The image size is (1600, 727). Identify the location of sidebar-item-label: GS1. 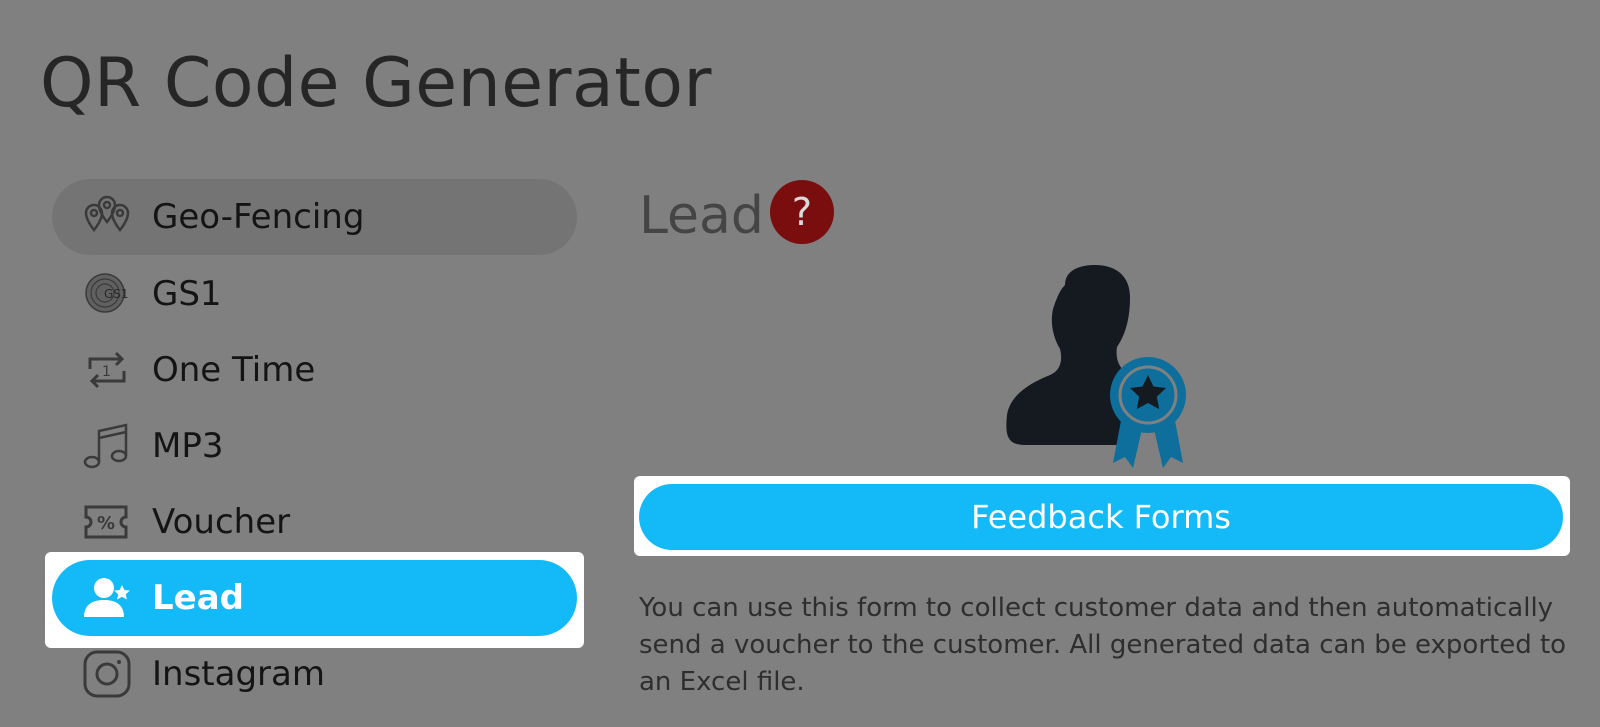
(187, 294).